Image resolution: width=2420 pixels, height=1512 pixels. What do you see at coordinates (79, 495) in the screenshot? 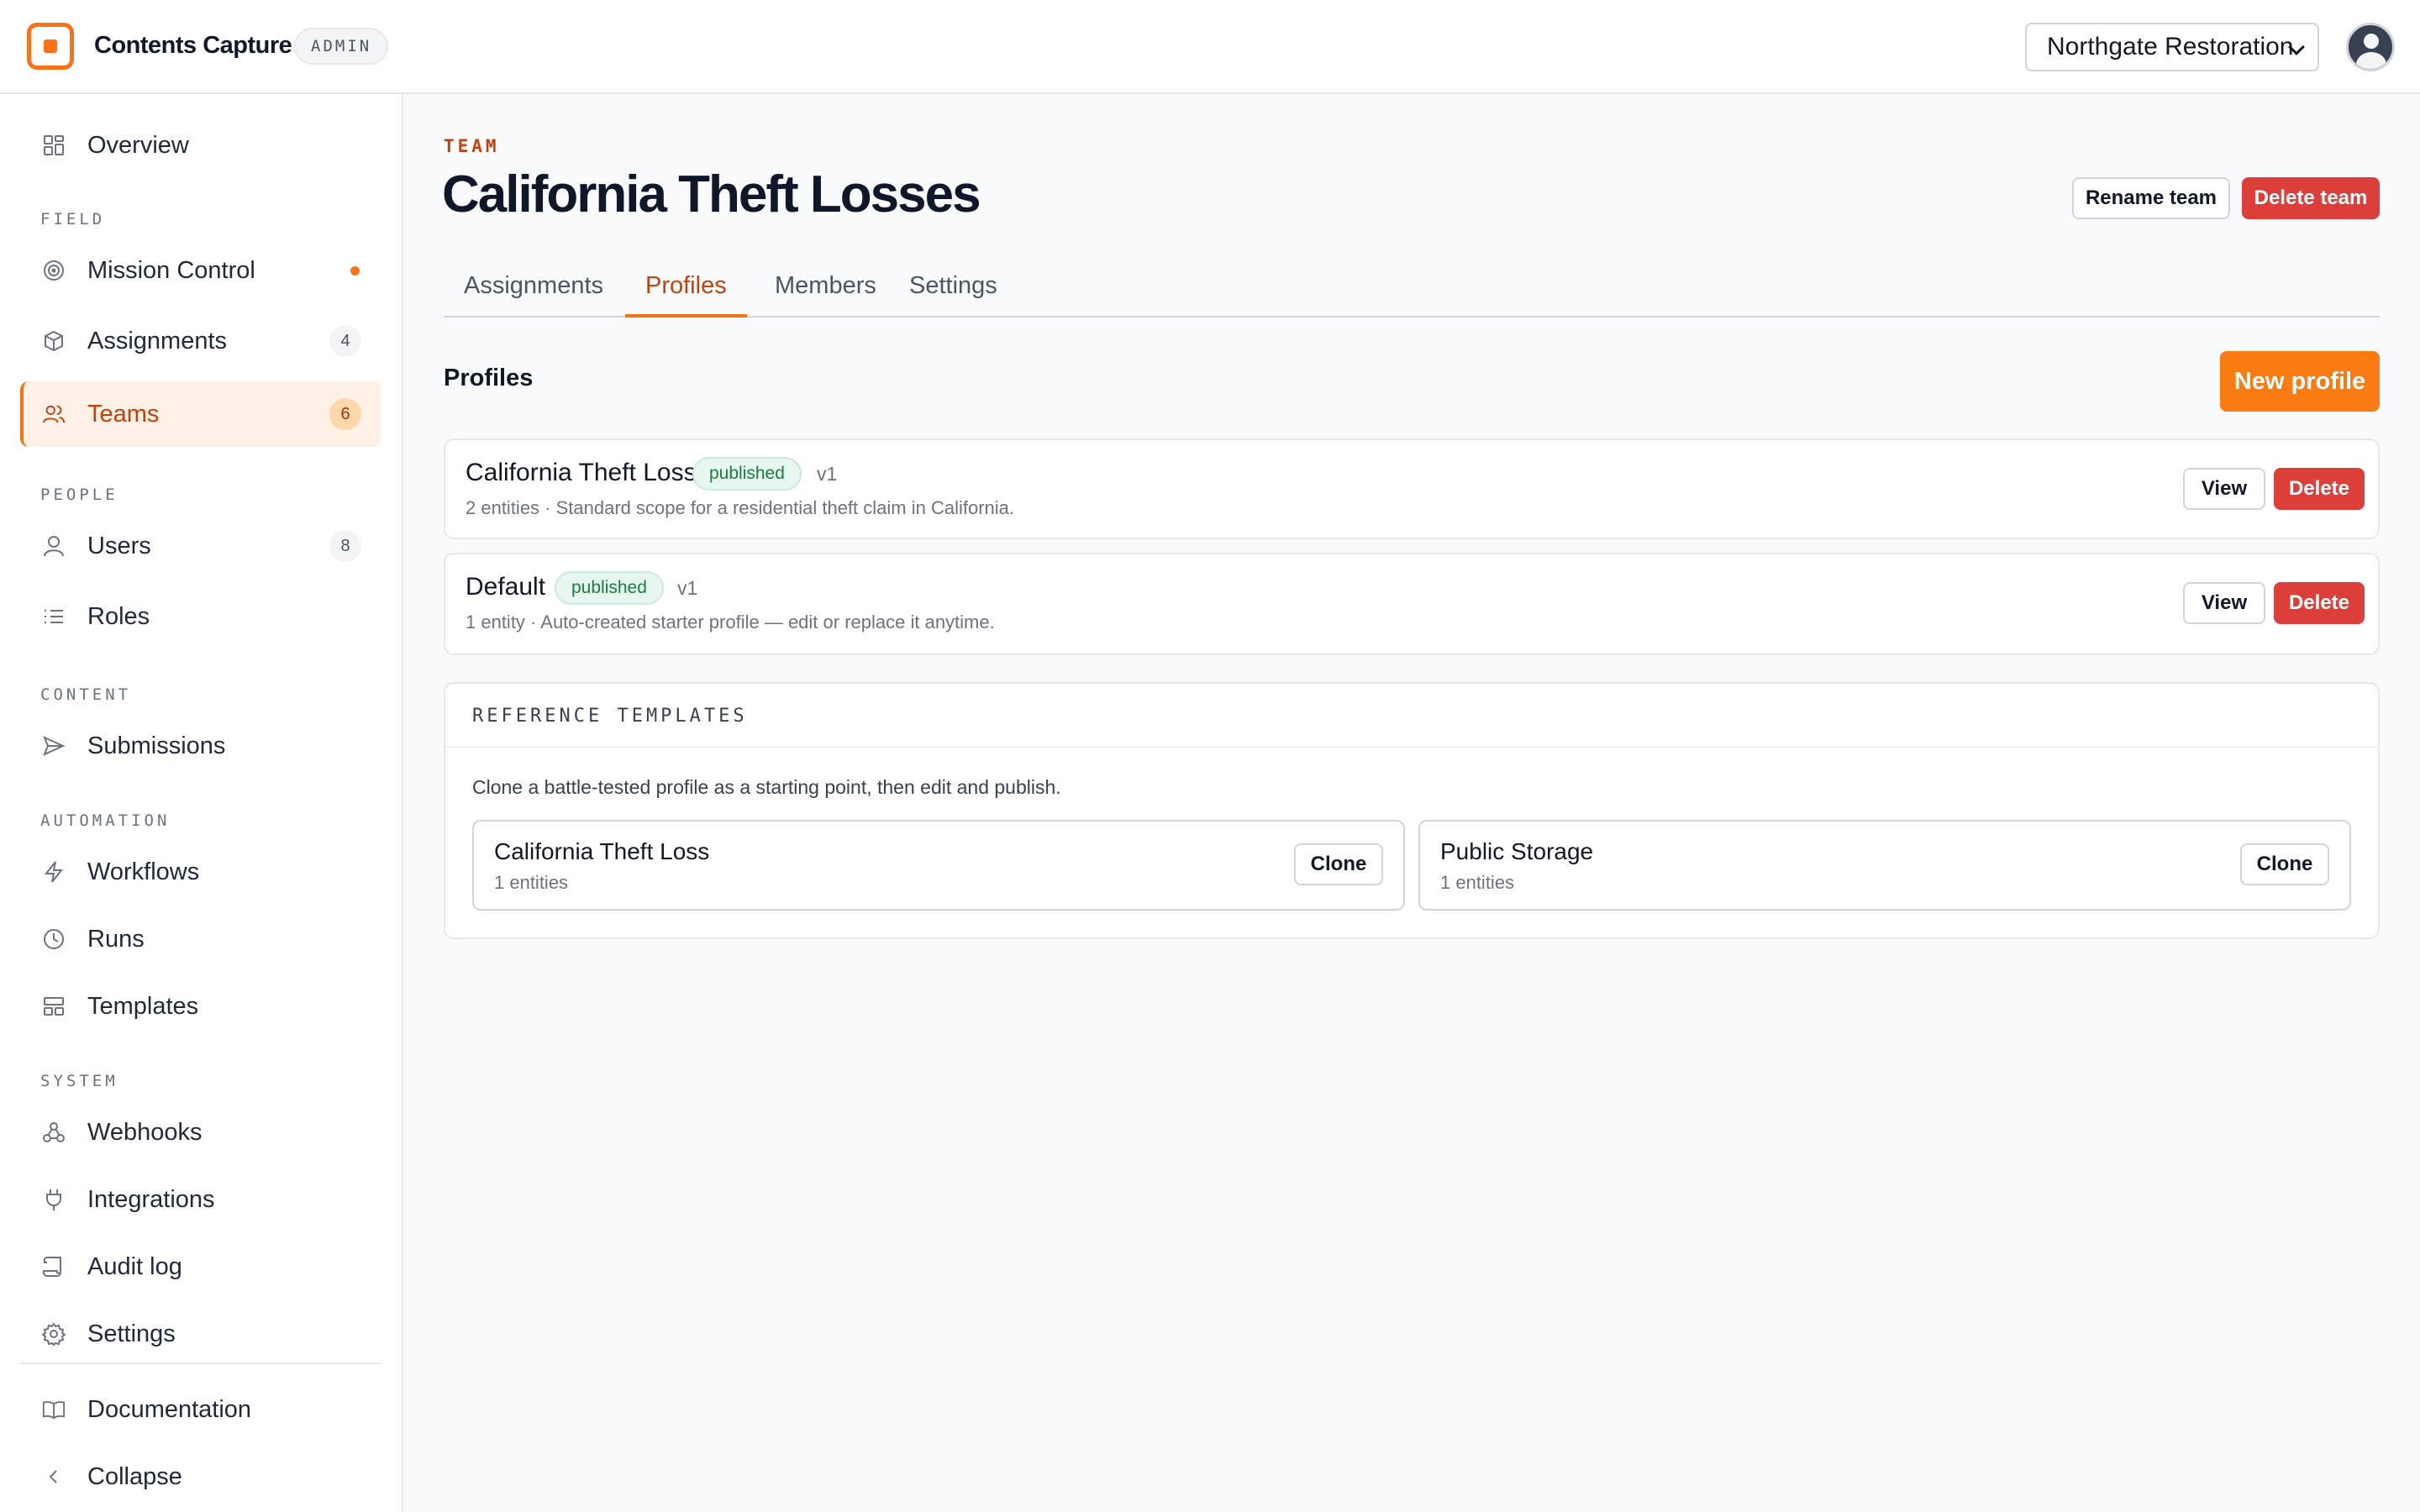
I see `section-label-people: PEOPLE` at bounding box center [79, 495].